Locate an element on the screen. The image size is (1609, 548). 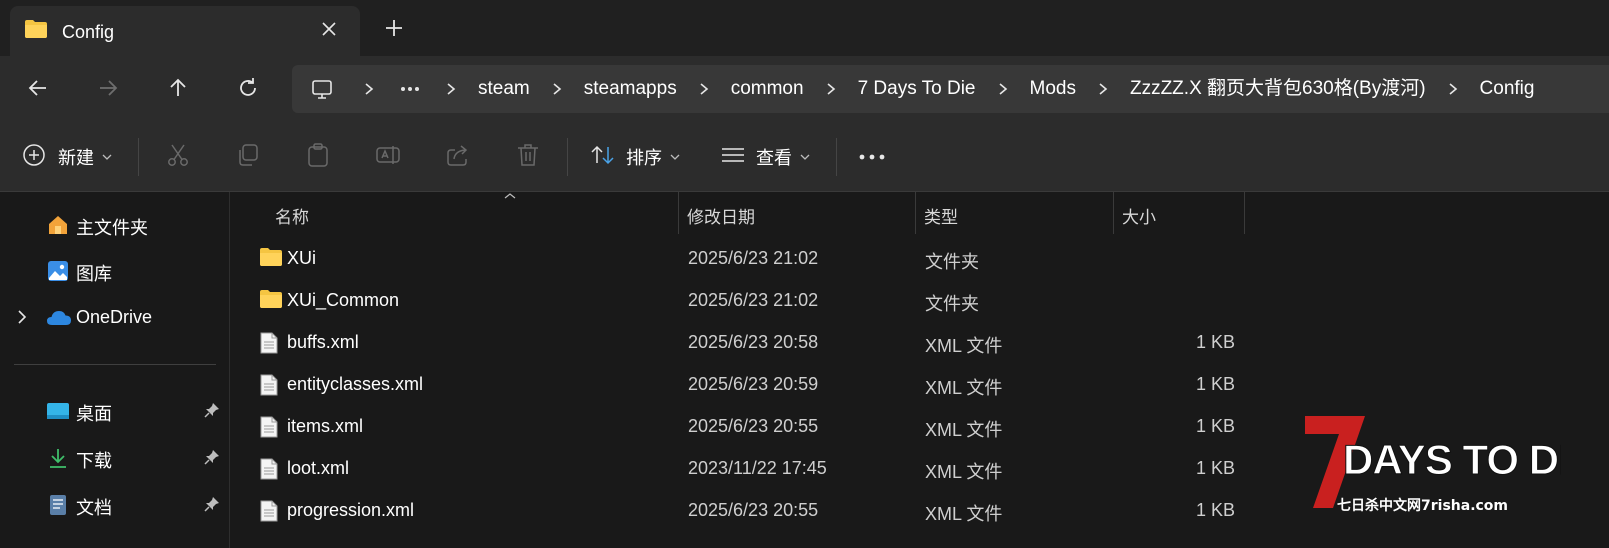
more-options-icon is located at coordinates (872, 157).